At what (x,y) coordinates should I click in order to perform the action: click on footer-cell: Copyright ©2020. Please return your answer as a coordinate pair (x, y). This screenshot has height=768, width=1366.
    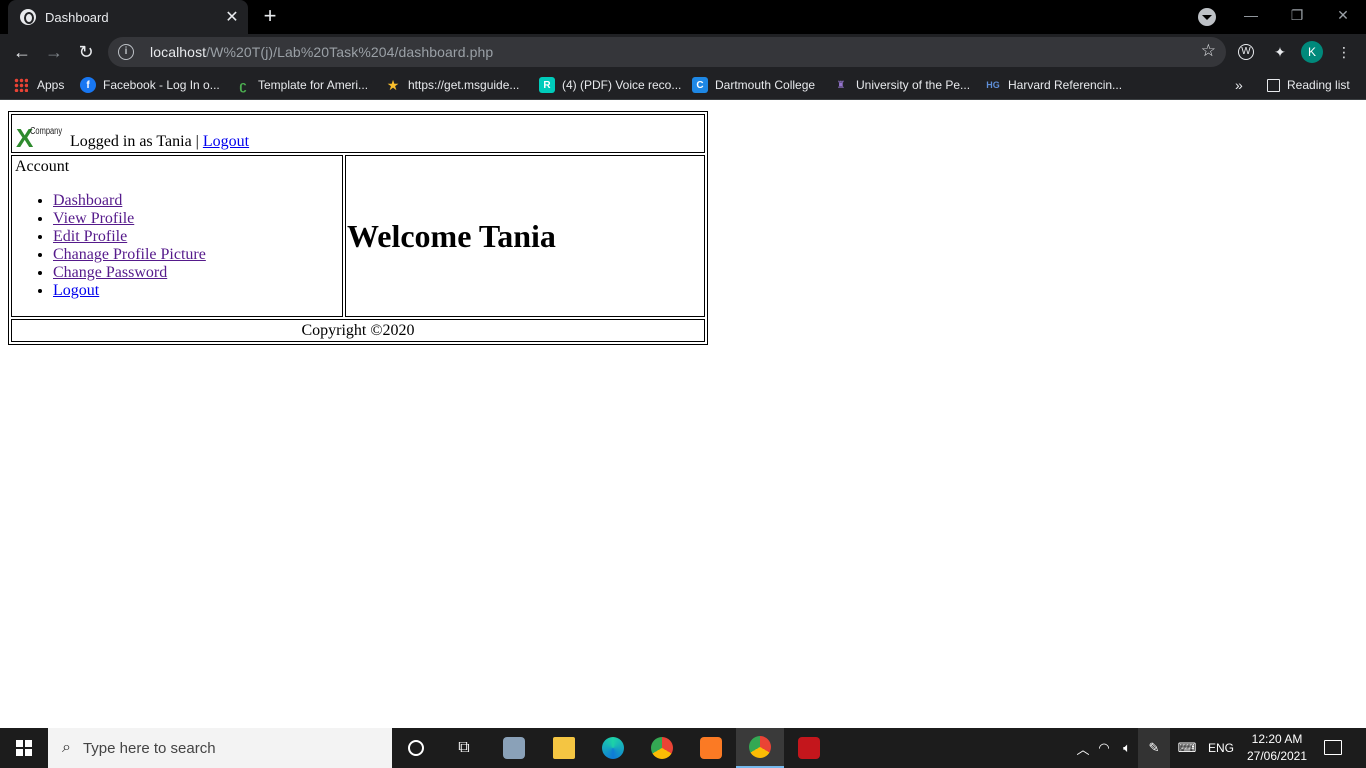
    Looking at the image, I should click on (358, 330).